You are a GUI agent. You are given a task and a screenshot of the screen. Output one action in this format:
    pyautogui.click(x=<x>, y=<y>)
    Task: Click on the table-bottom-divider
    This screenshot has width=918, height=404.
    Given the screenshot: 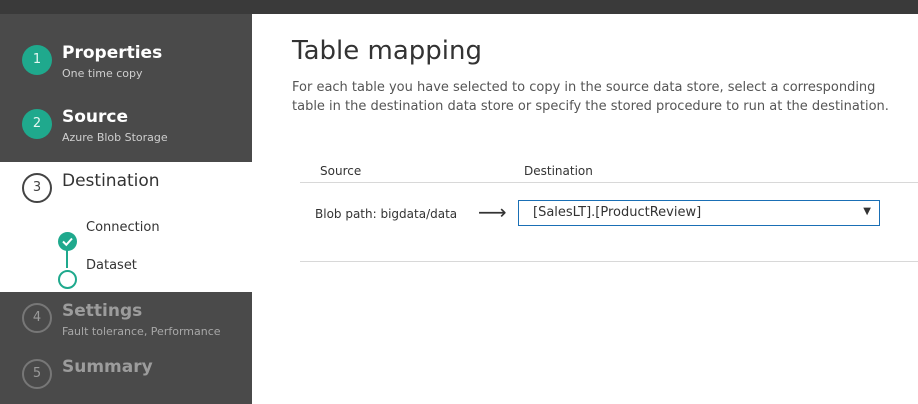 What is the action you would take?
    pyautogui.click(x=609, y=261)
    